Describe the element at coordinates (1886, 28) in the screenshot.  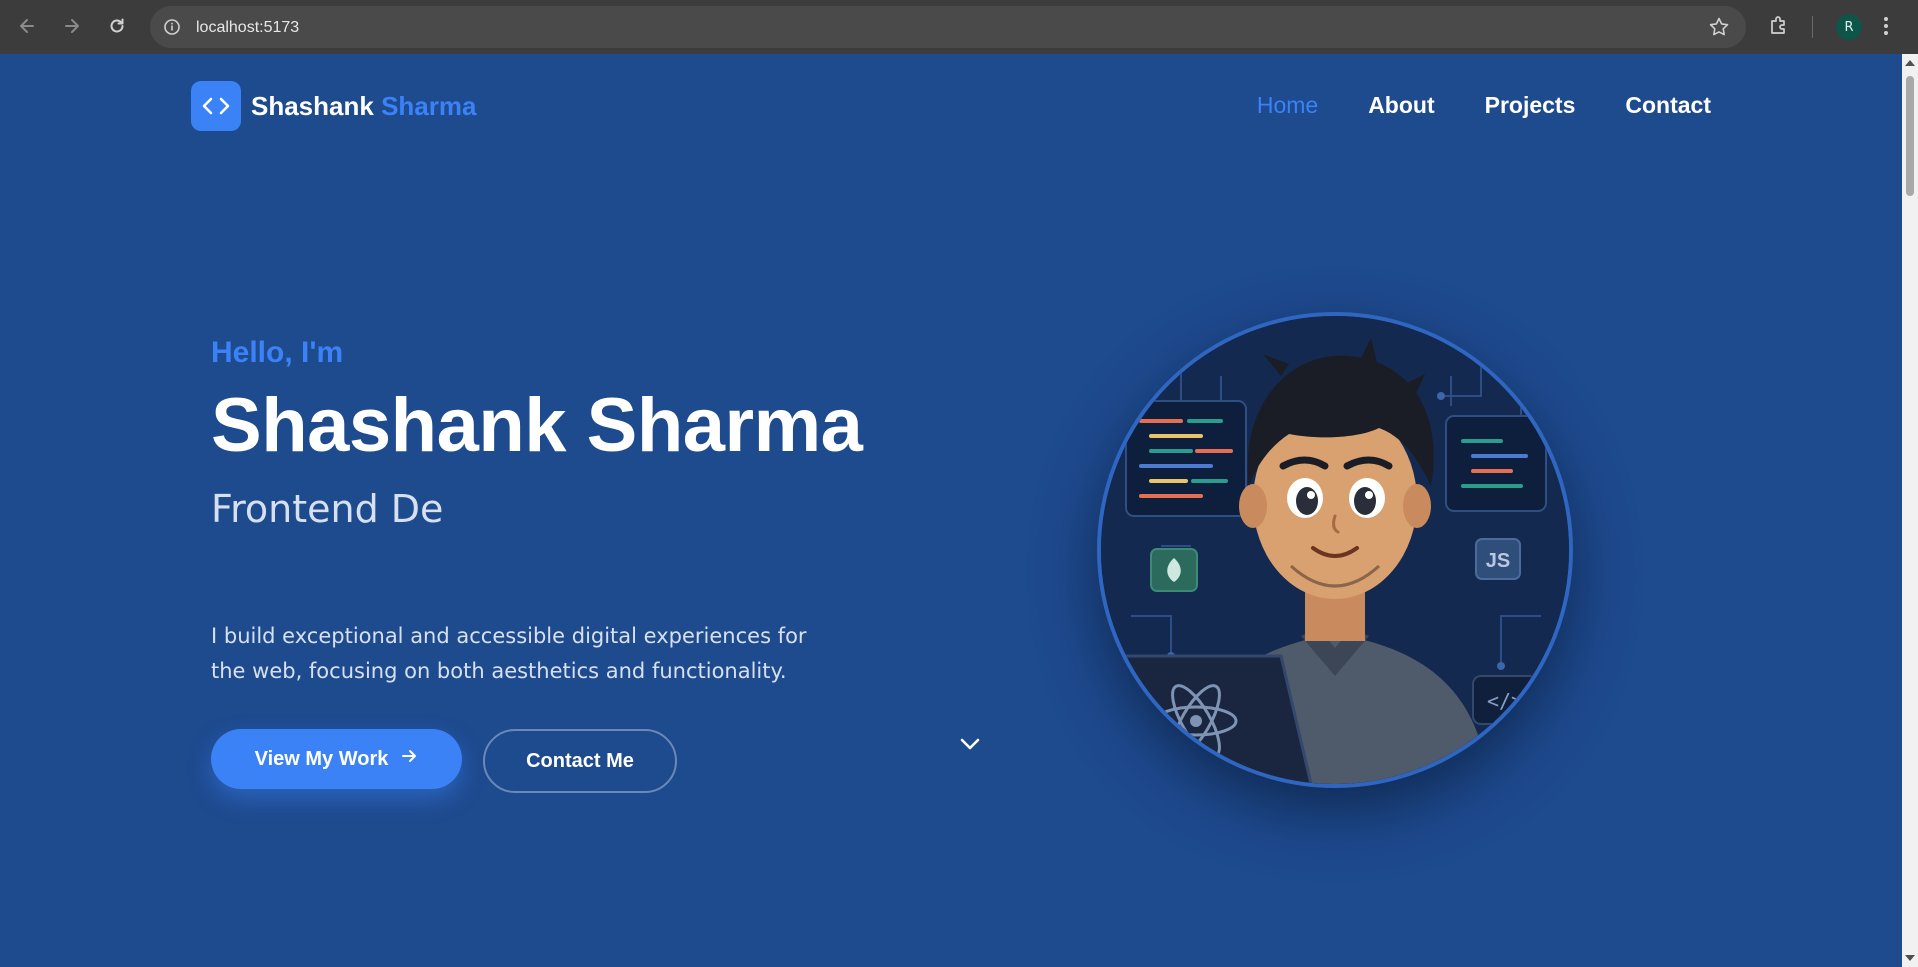
I see `kebab-menu-icon` at that location.